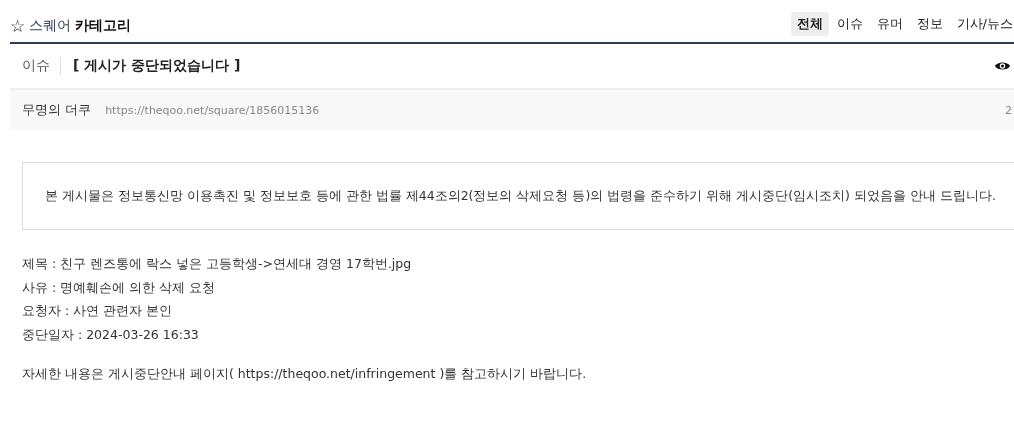 The height and width of the screenshot is (435, 1014). Describe the element at coordinates (50, 26) in the screenshot. I see `category-prefix: 스퀘어` at that location.